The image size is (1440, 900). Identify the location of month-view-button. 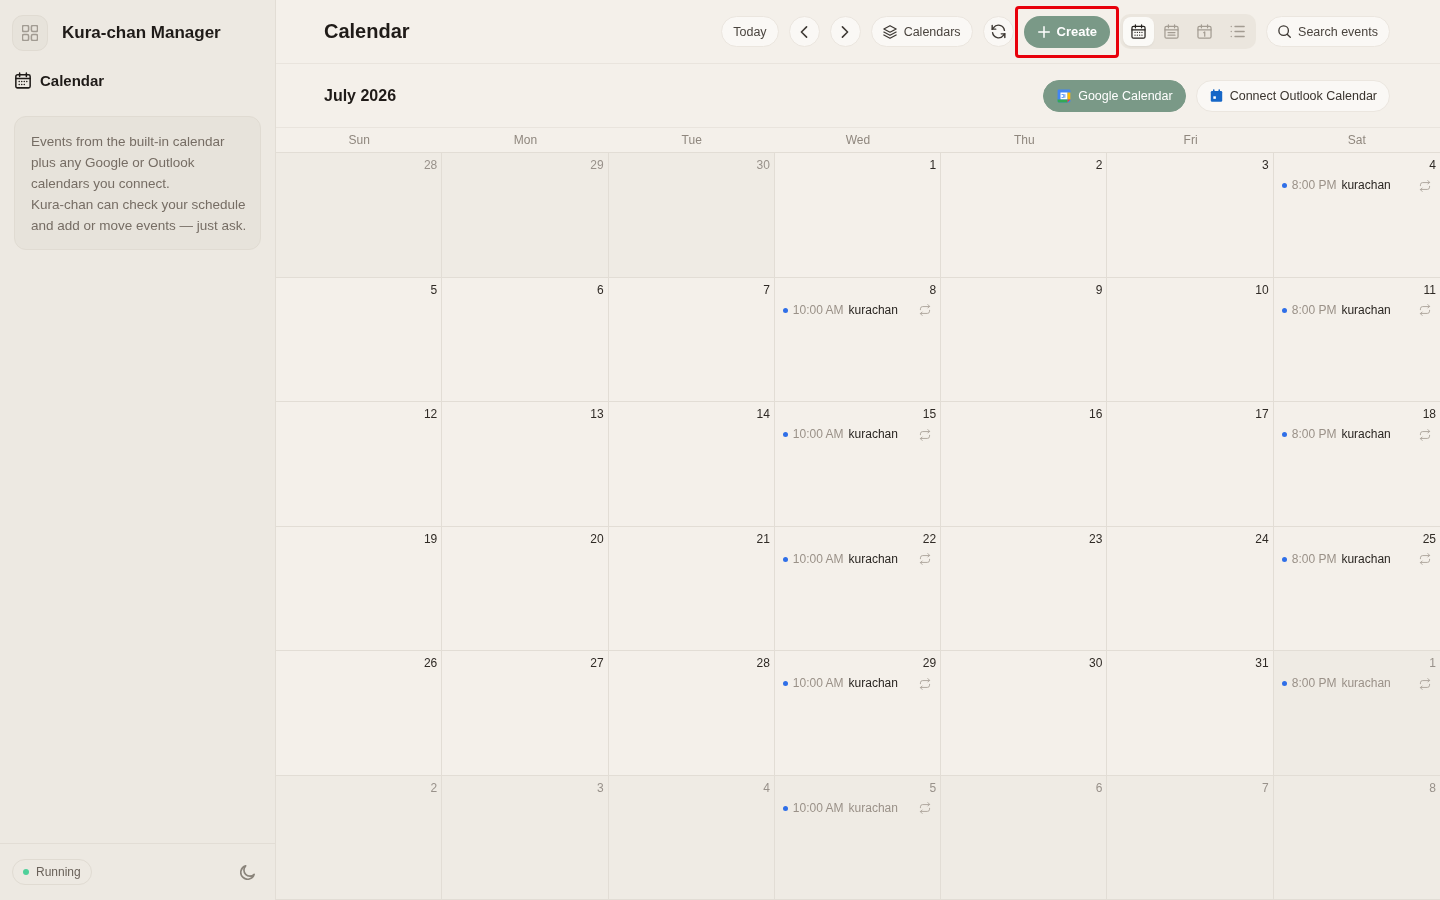
(1139, 31).